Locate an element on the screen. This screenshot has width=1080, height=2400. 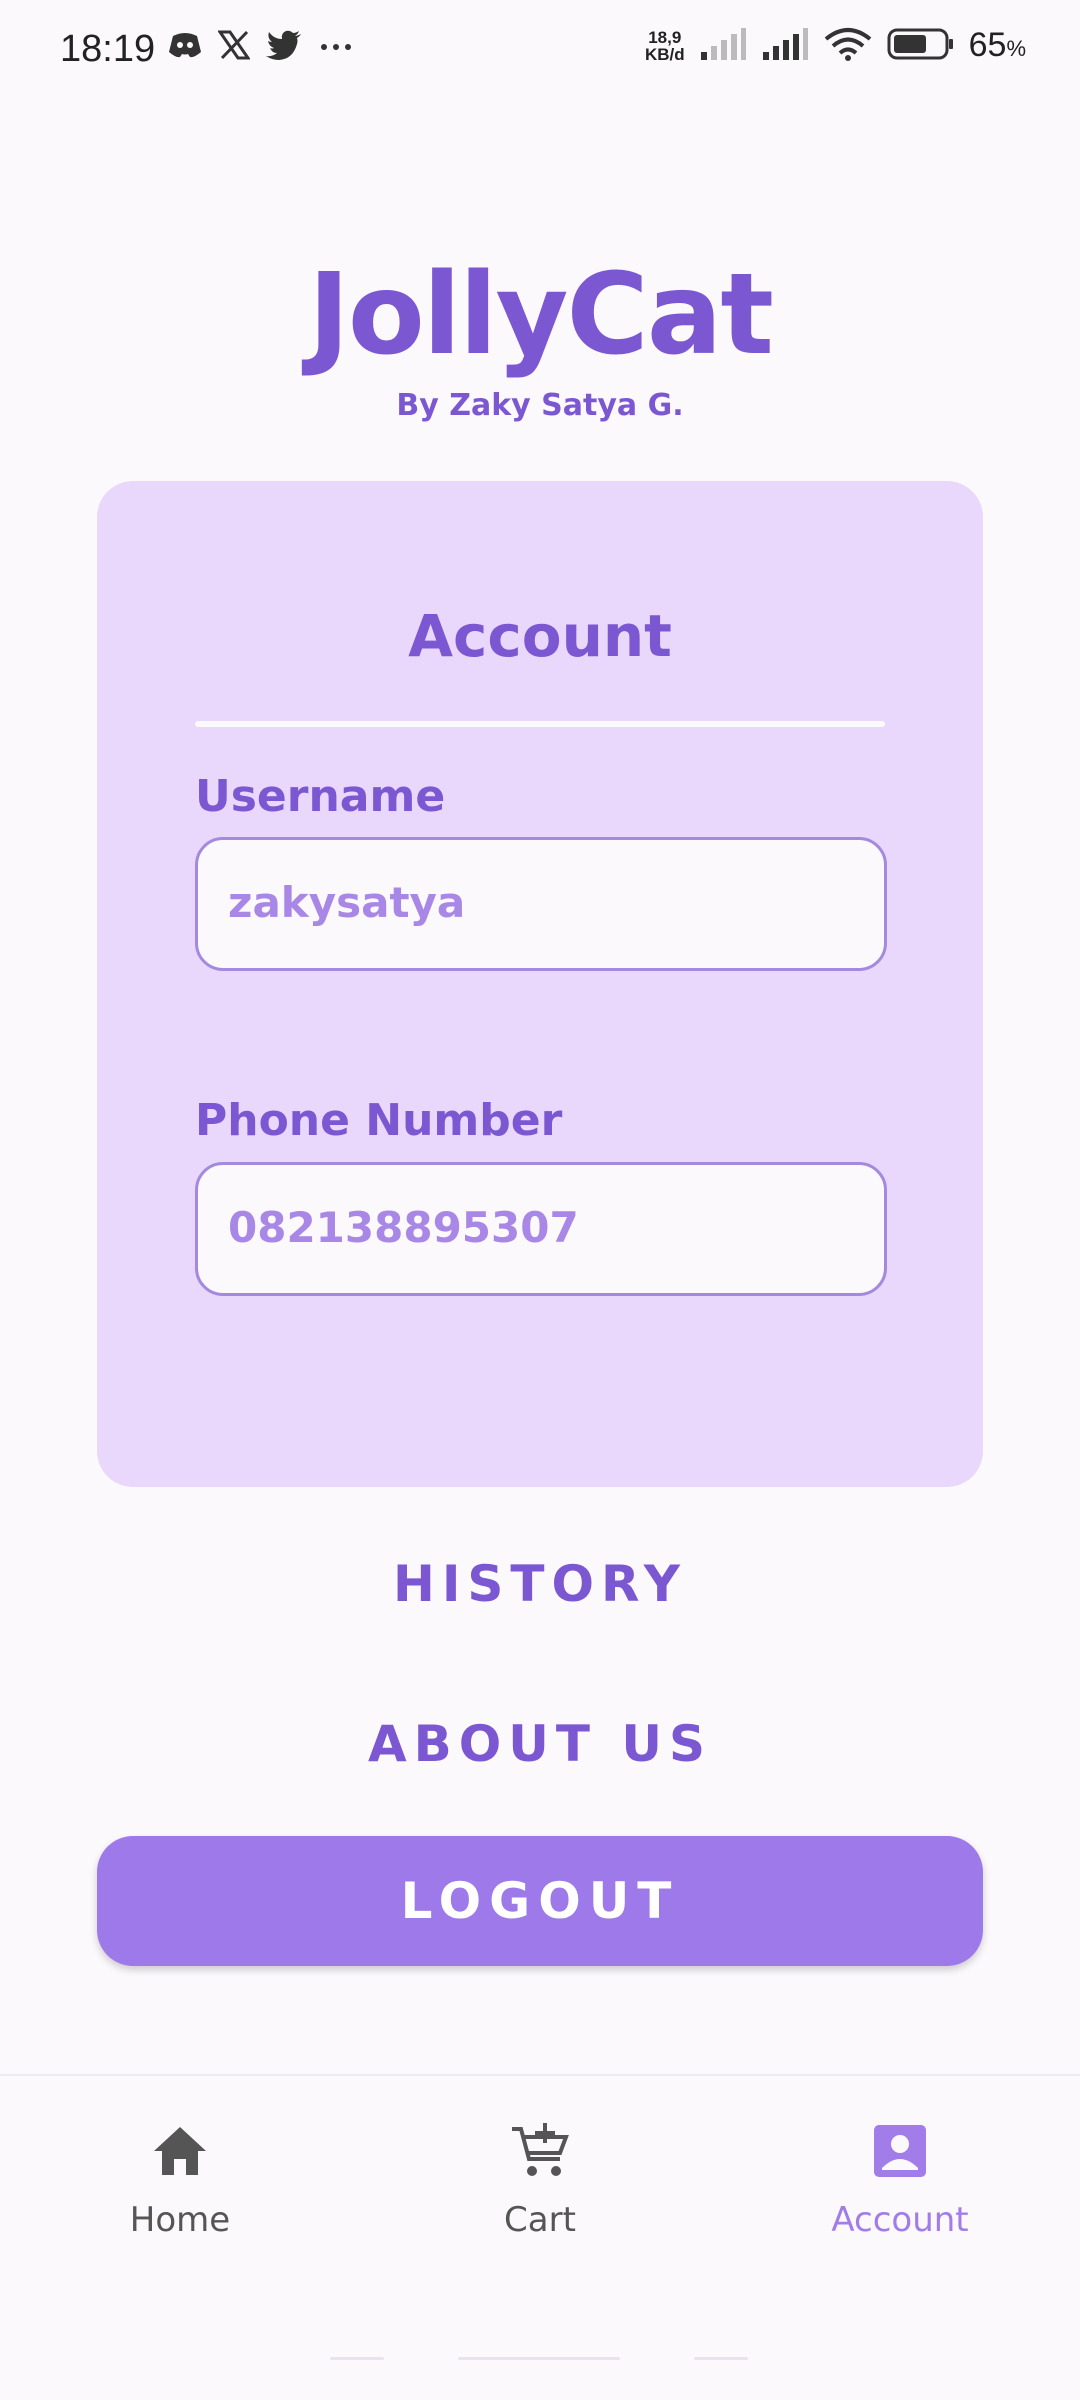
signal-weak-icon is located at coordinates (723, 45).